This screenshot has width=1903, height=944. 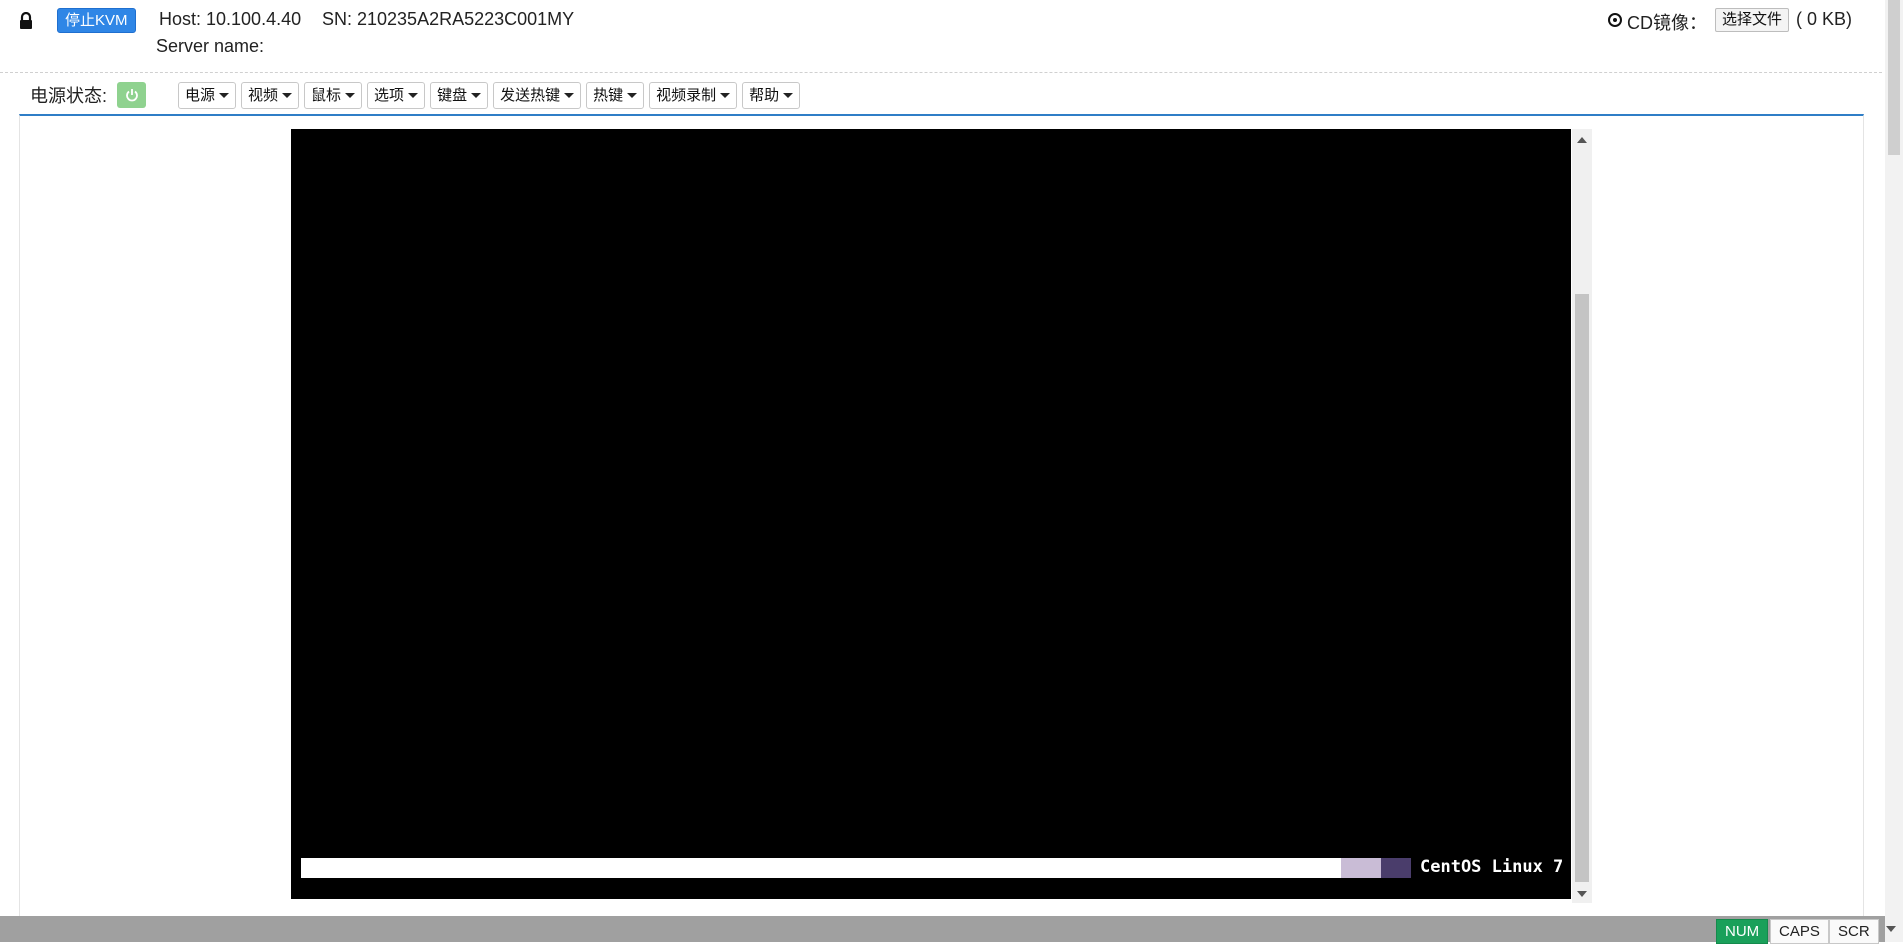 What do you see at coordinates (530, 95) in the screenshot?
I see `menu-label: 发送热键` at bounding box center [530, 95].